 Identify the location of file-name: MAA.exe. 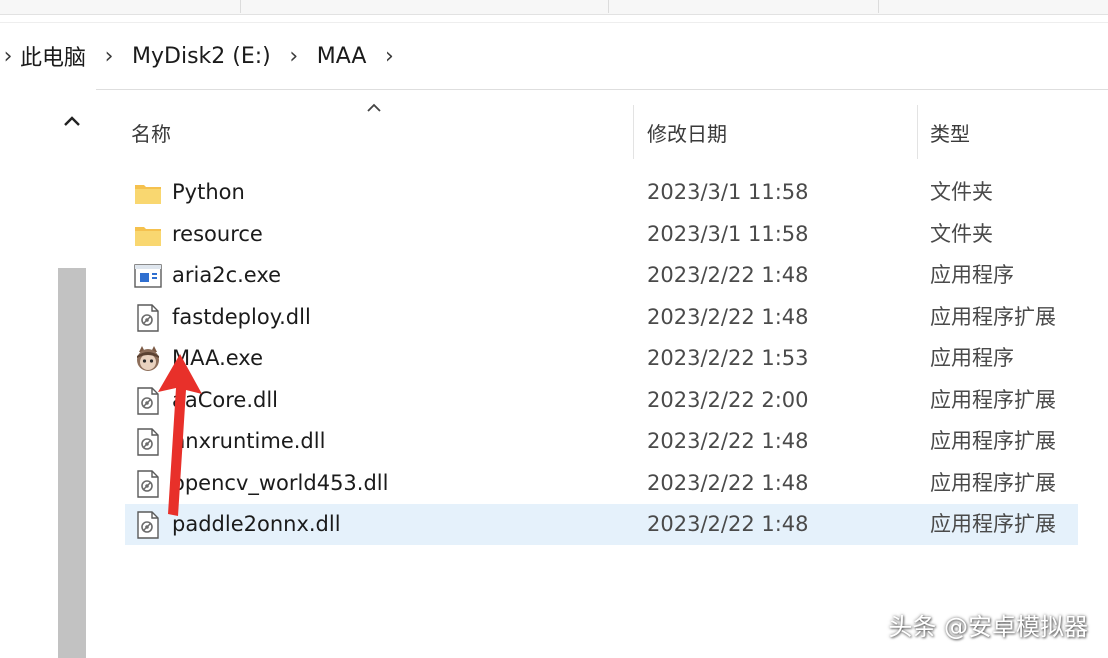
(217, 358).